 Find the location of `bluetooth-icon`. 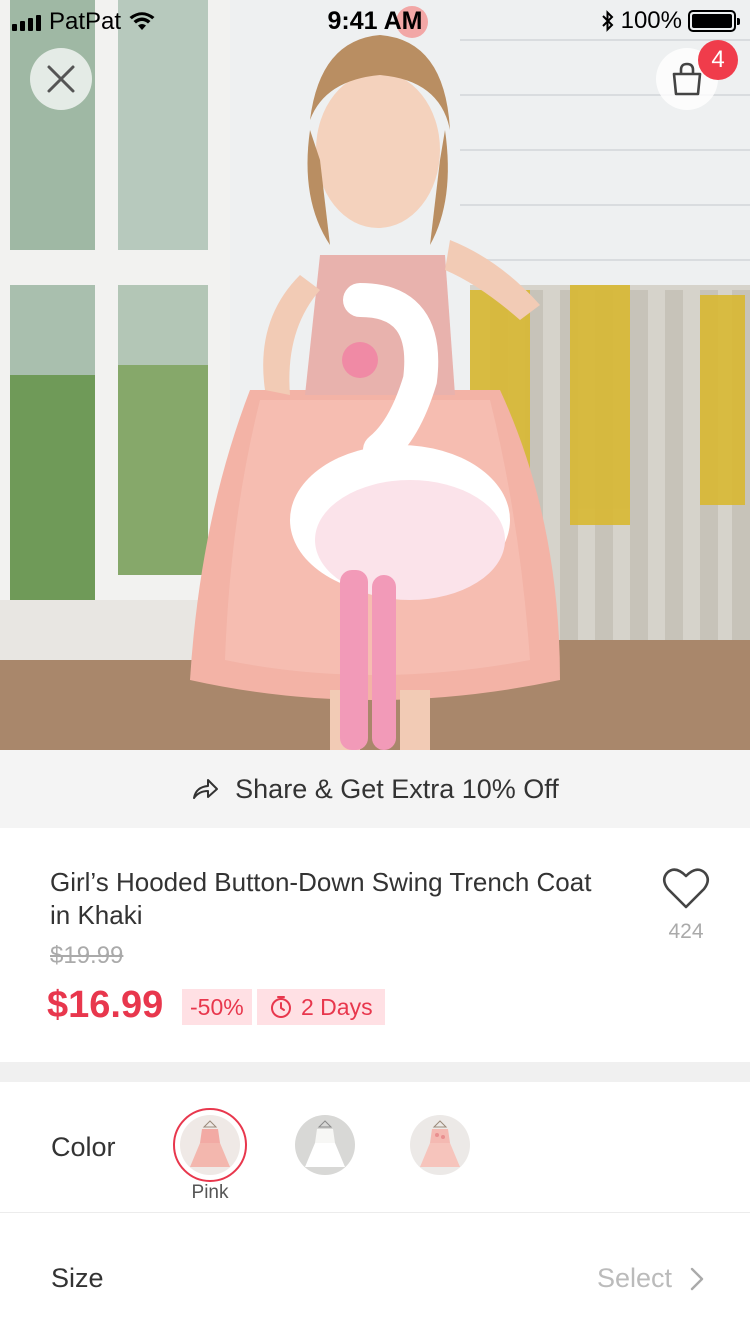

bluetooth-icon is located at coordinates (607, 21).